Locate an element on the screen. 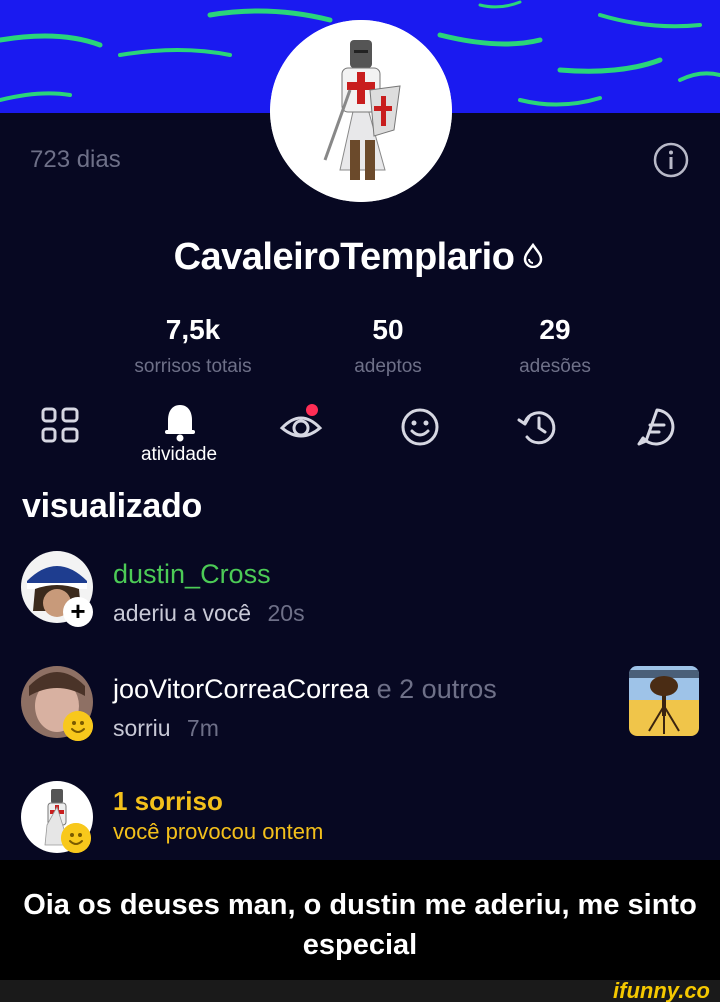 The height and width of the screenshot is (1002, 720). stat-followers: 50 adeptos is located at coordinates (388, 346).